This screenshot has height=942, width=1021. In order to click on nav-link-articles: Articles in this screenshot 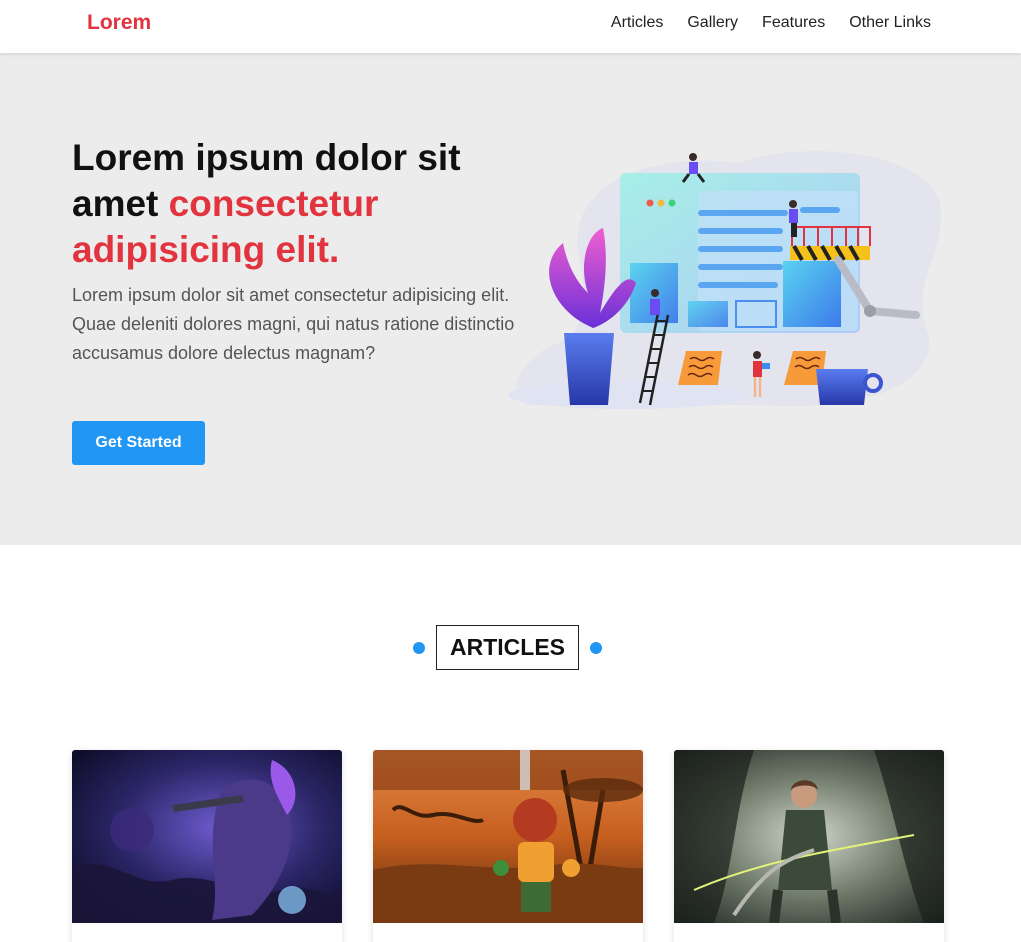, I will do `click(637, 23)`.